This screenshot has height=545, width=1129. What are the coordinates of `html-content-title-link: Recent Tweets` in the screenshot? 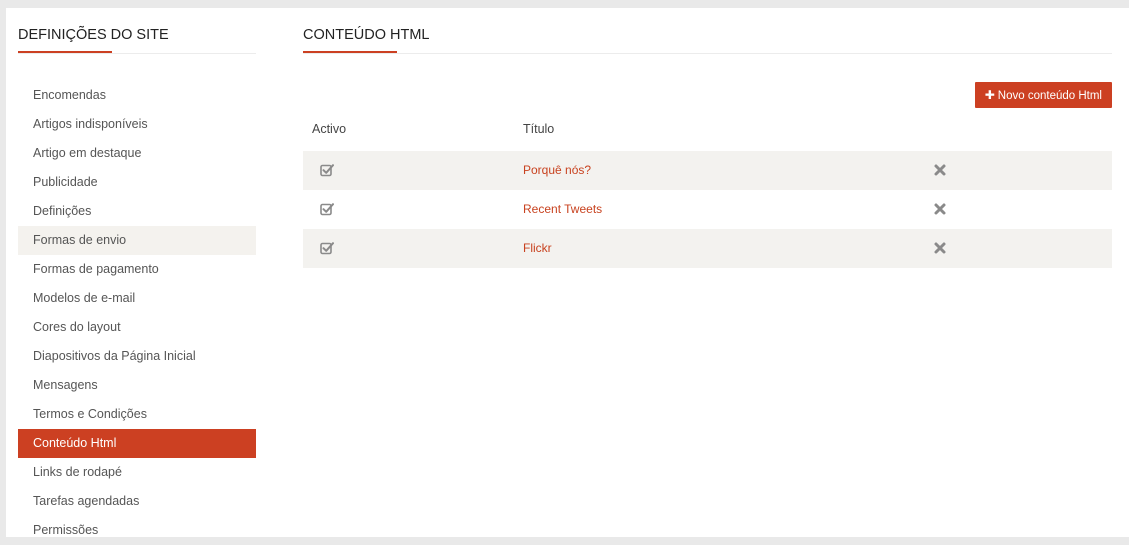 It's located at (562, 209).